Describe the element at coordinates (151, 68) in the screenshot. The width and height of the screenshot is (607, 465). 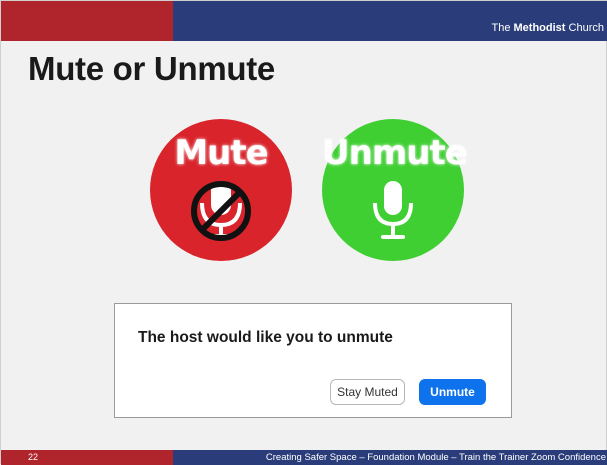
I see `slide-title: Mute or Unmute` at that location.